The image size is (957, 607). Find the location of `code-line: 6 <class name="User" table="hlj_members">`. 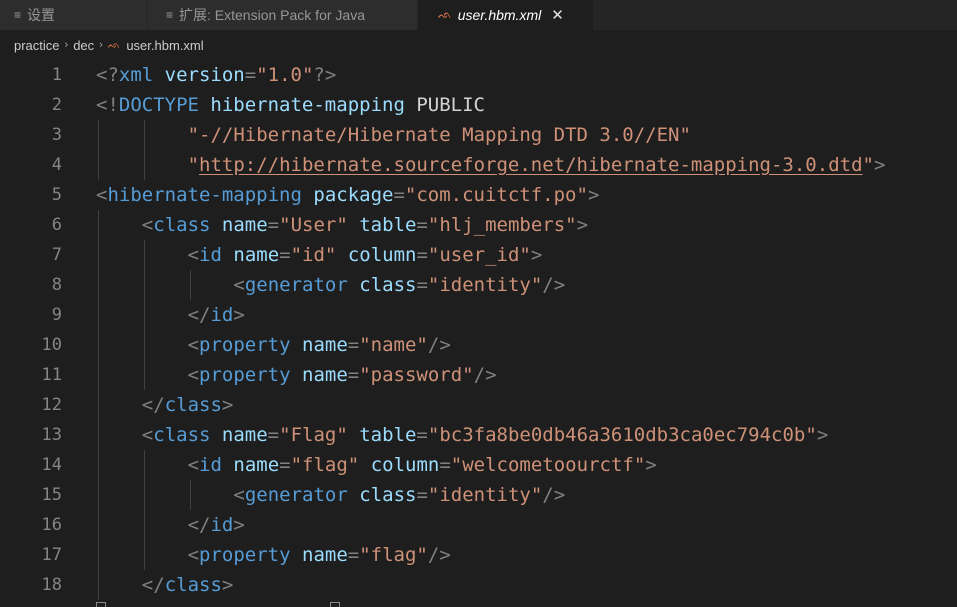

code-line: 6 <class name="User" table="hlj_members"> is located at coordinates (478, 225).